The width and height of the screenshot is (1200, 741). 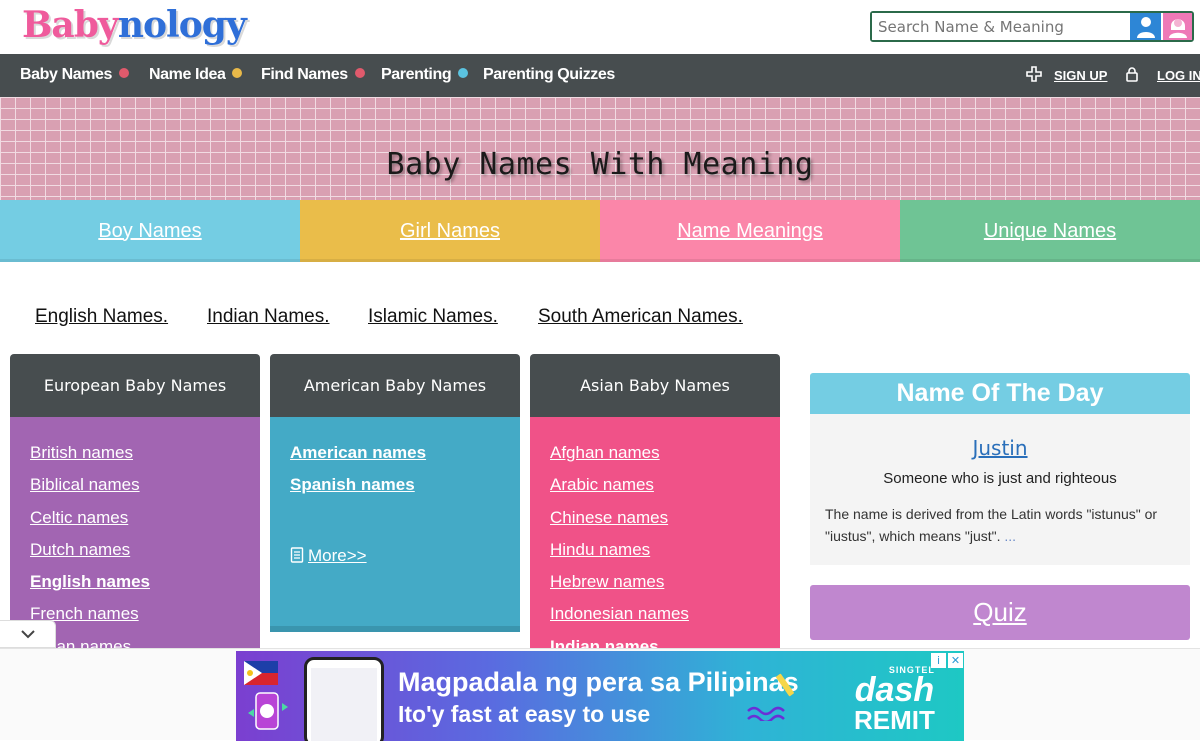 I want to click on search-input, so click(x=1001, y=26).